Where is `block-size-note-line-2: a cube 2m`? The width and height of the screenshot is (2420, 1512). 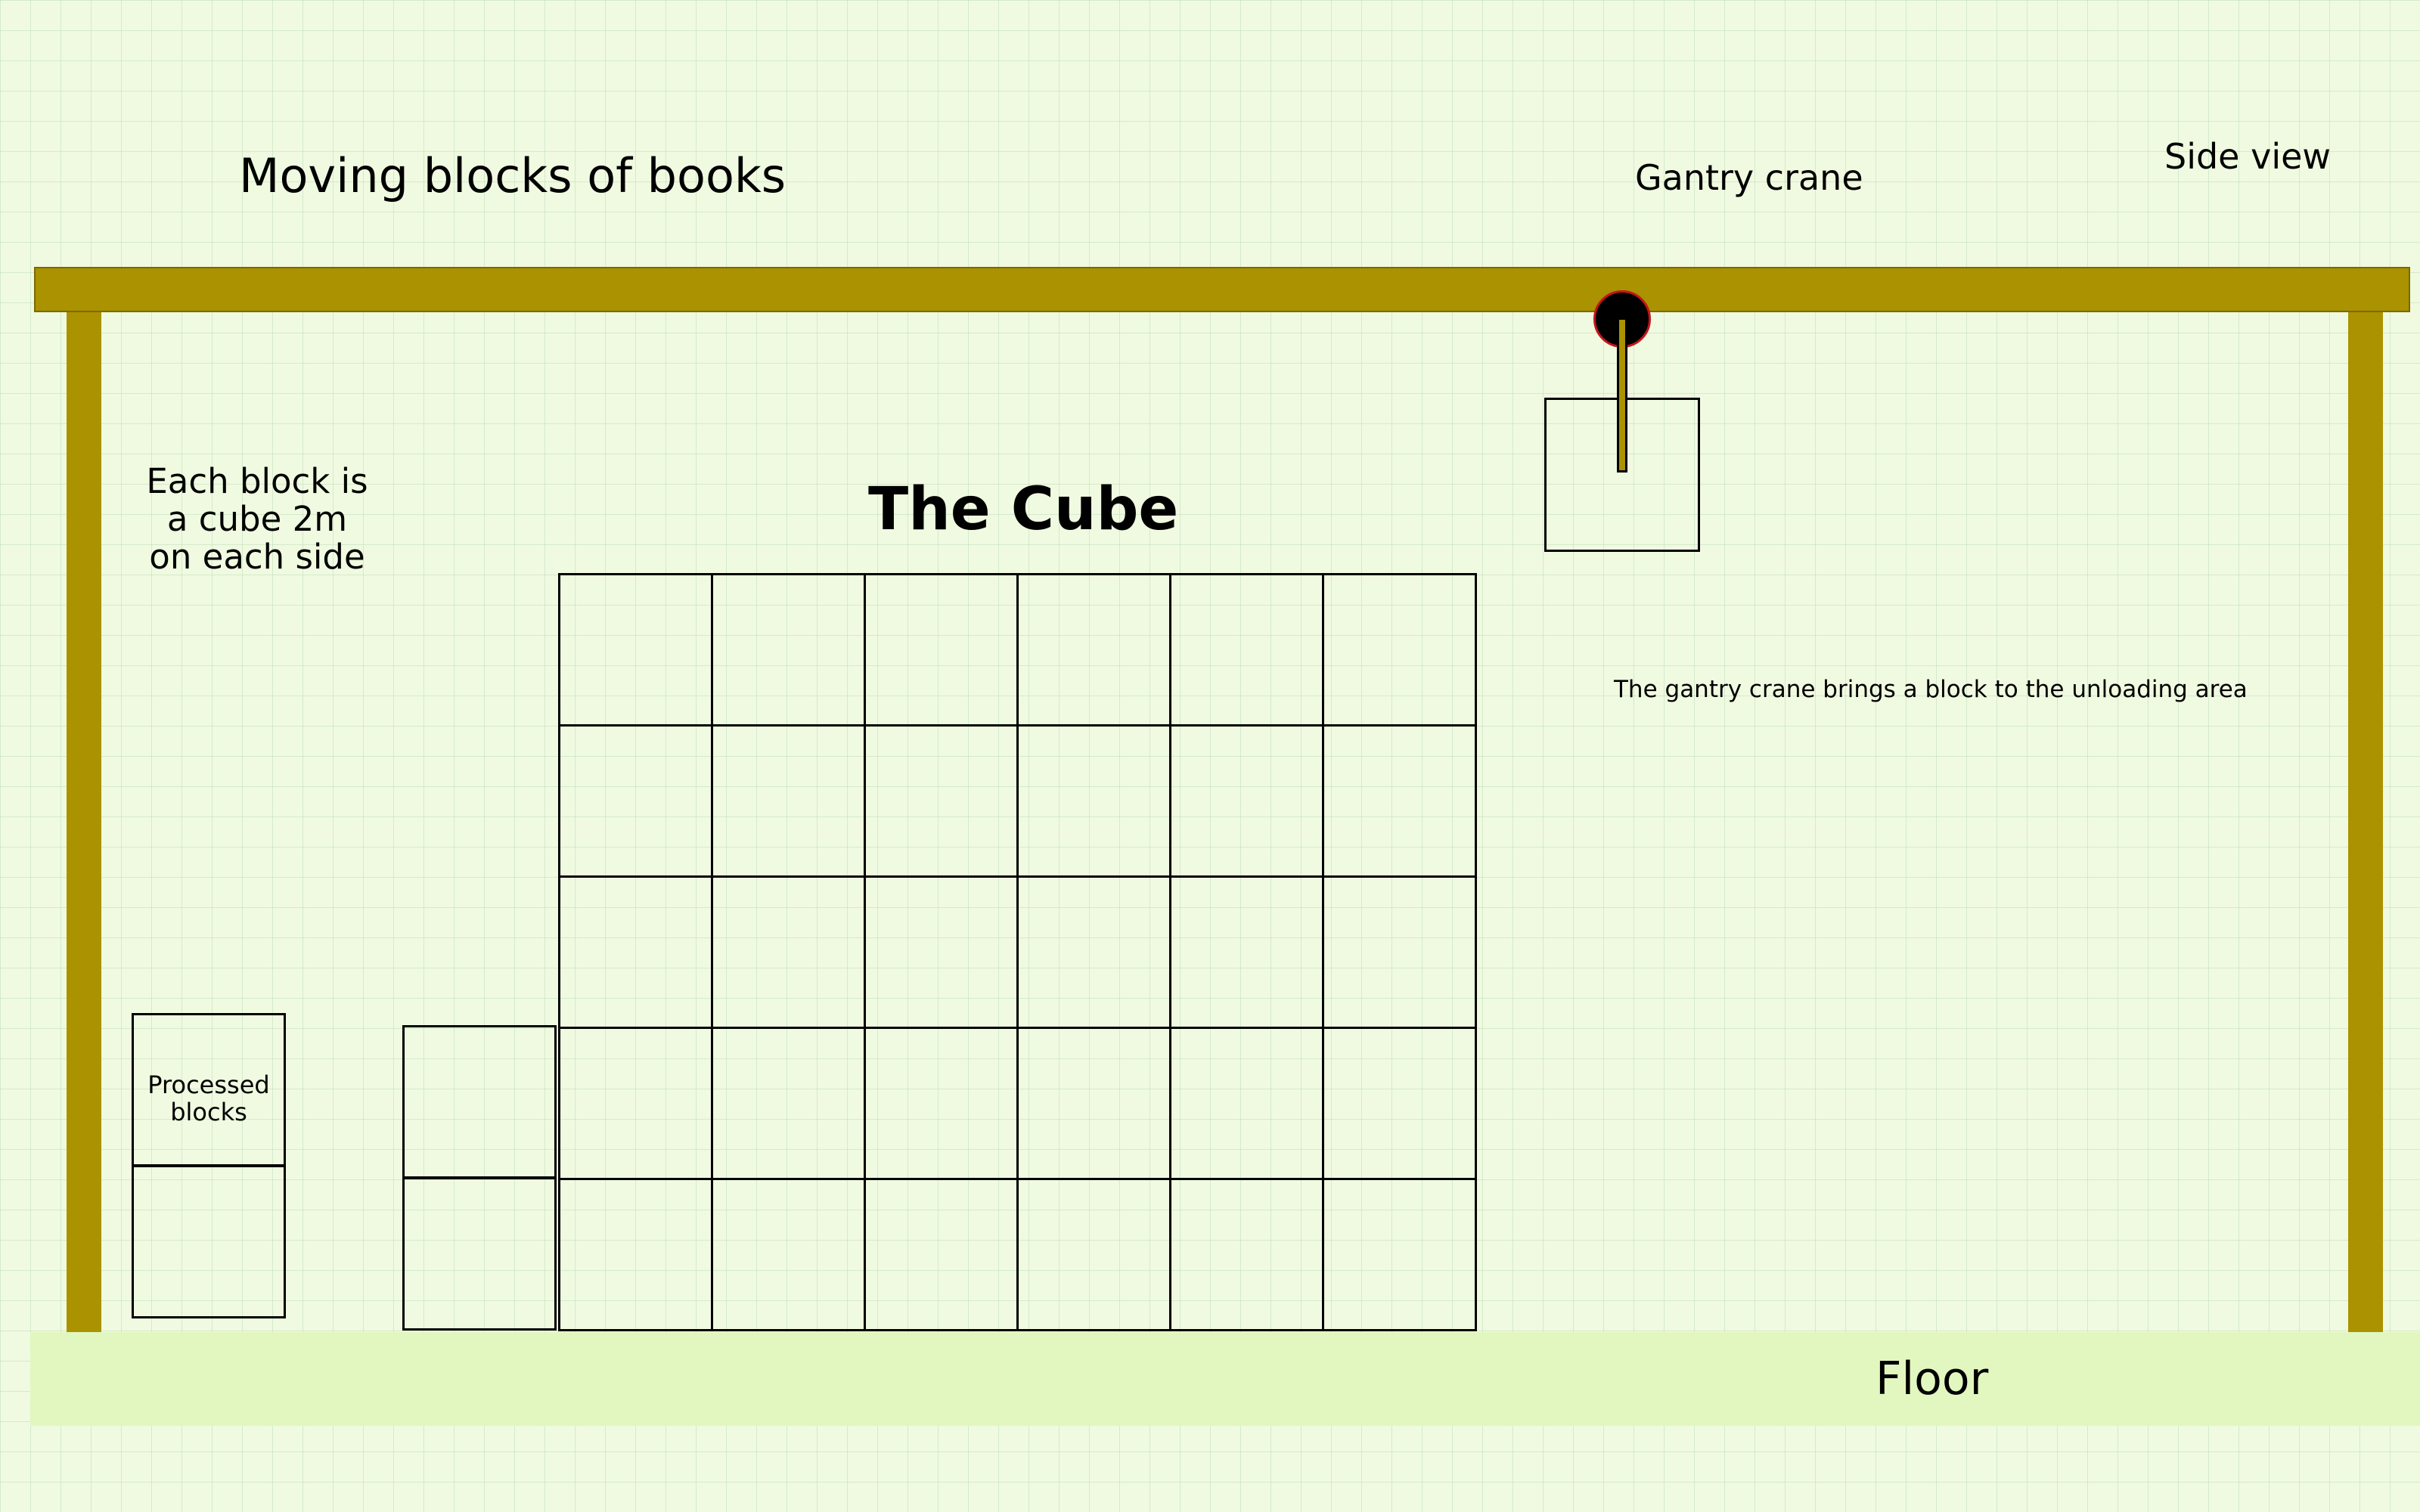
block-size-note-line-2: a cube 2m is located at coordinates (257, 519).